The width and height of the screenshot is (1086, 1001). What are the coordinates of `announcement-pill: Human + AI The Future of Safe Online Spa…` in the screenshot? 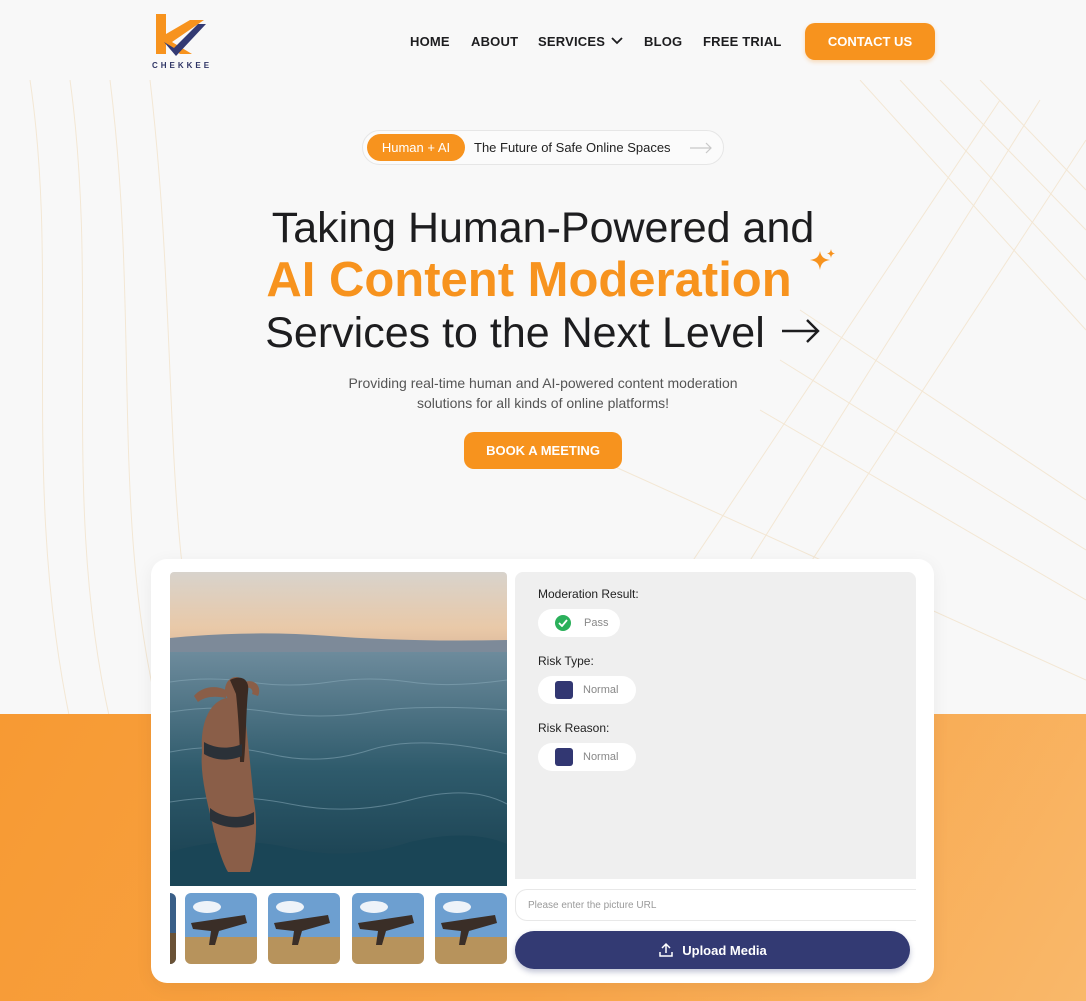 It's located at (543, 147).